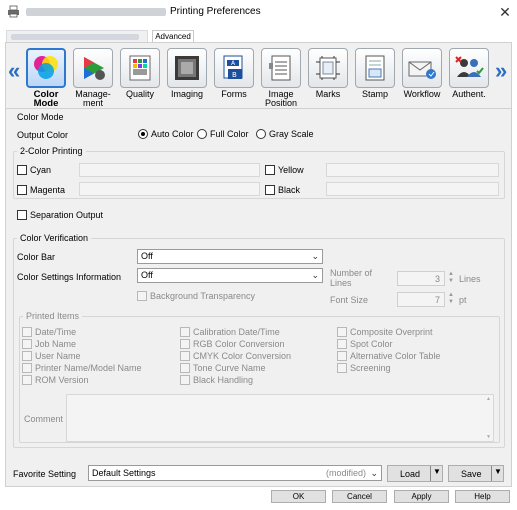 The width and height of the screenshot is (517, 510). I want to click on pt-unit: pt, so click(463, 300).